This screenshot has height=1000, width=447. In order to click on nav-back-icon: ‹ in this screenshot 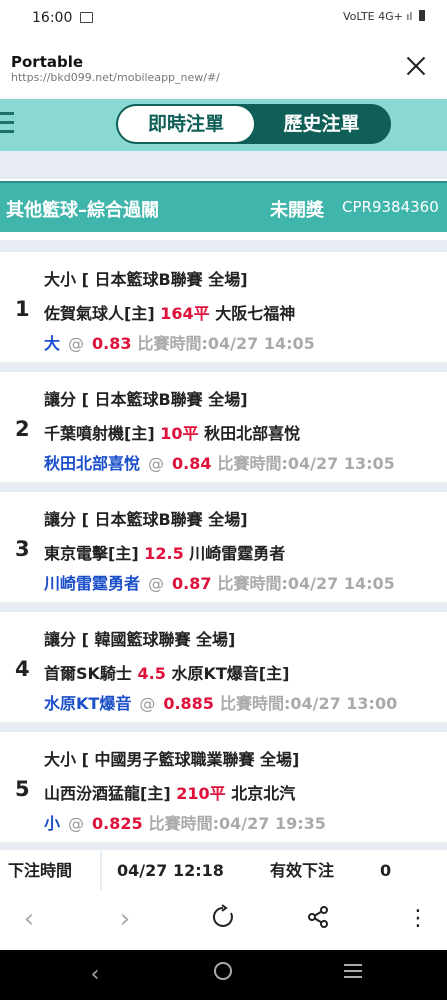, I will do `click(95, 975)`.